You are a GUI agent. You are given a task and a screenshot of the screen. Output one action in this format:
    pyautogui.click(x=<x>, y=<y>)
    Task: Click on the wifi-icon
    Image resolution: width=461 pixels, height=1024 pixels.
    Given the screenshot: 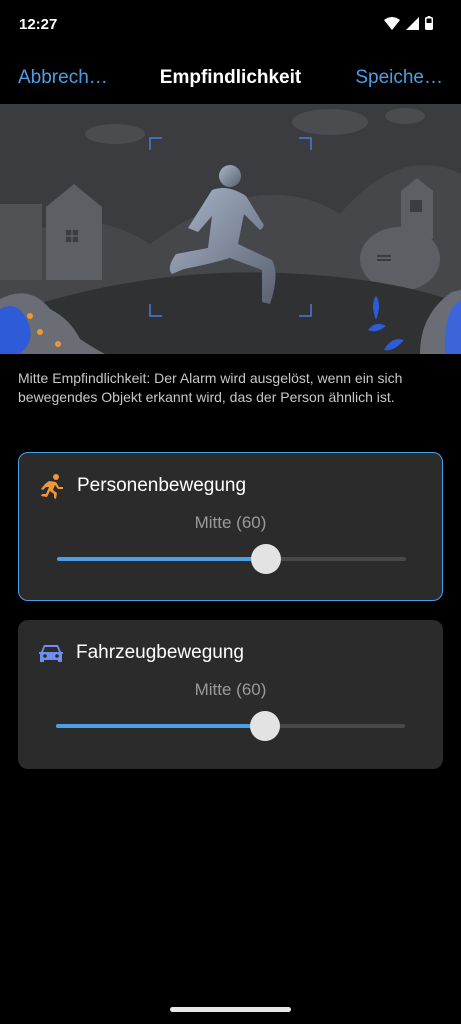 What is the action you would take?
    pyautogui.click(x=392, y=23)
    